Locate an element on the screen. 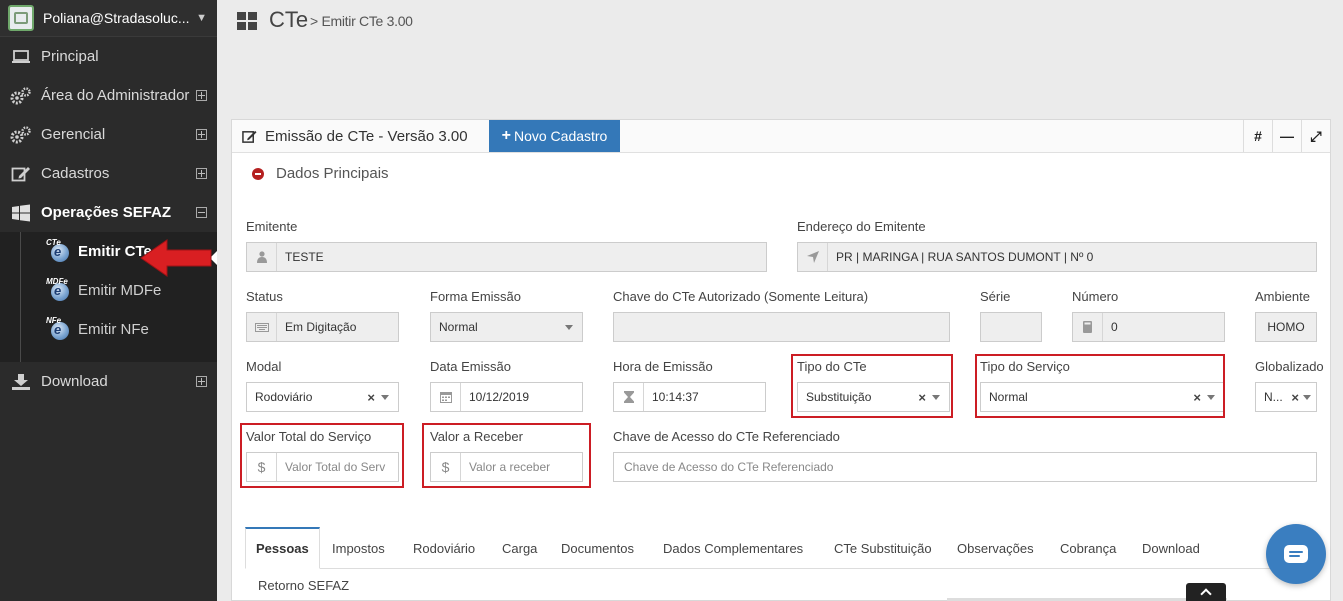  chevron-up-icon is located at coordinates (1206, 594).